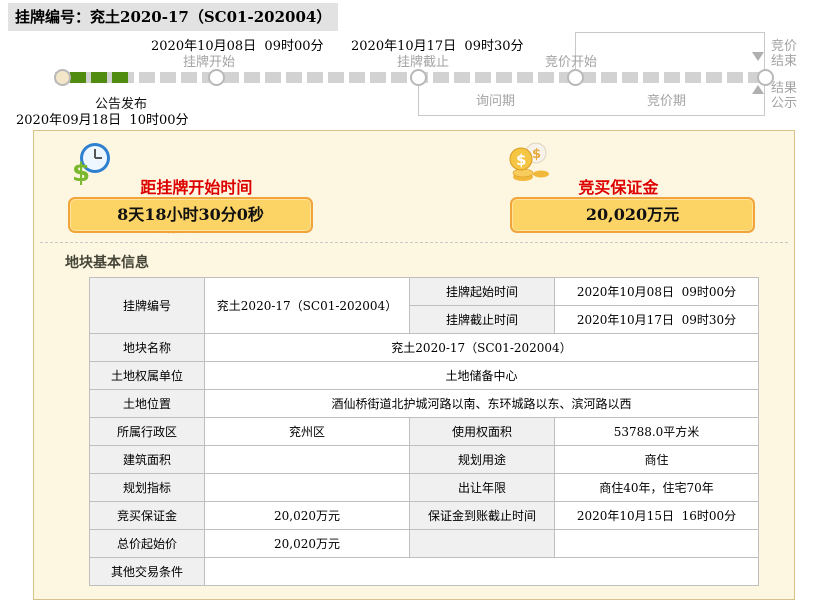  What do you see at coordinates (482, 487) in the screenshot?
I see `field-label: 出让年限` at bounding box center [482, 487].